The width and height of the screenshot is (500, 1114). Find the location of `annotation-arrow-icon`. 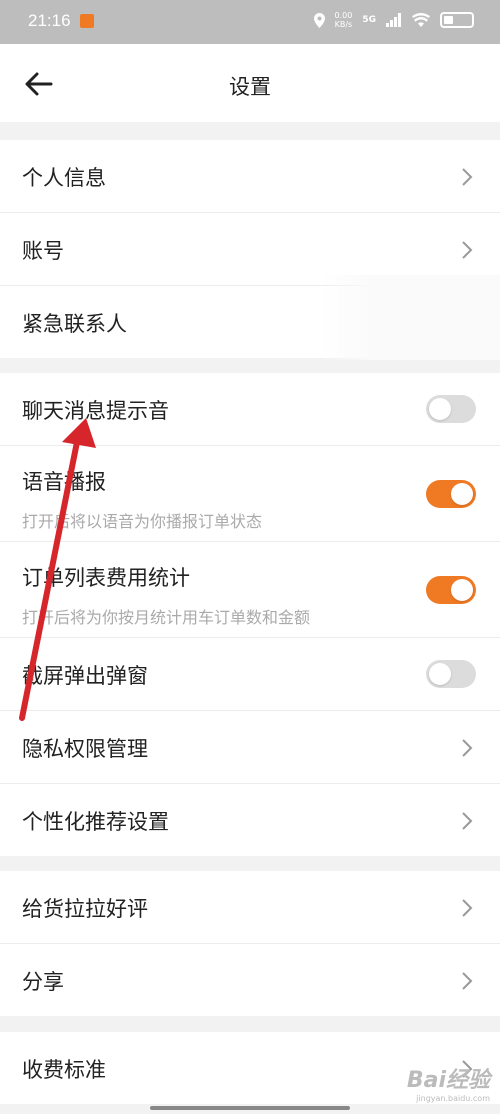

annotation-arrow-icon is located at coordinates (57, 569).